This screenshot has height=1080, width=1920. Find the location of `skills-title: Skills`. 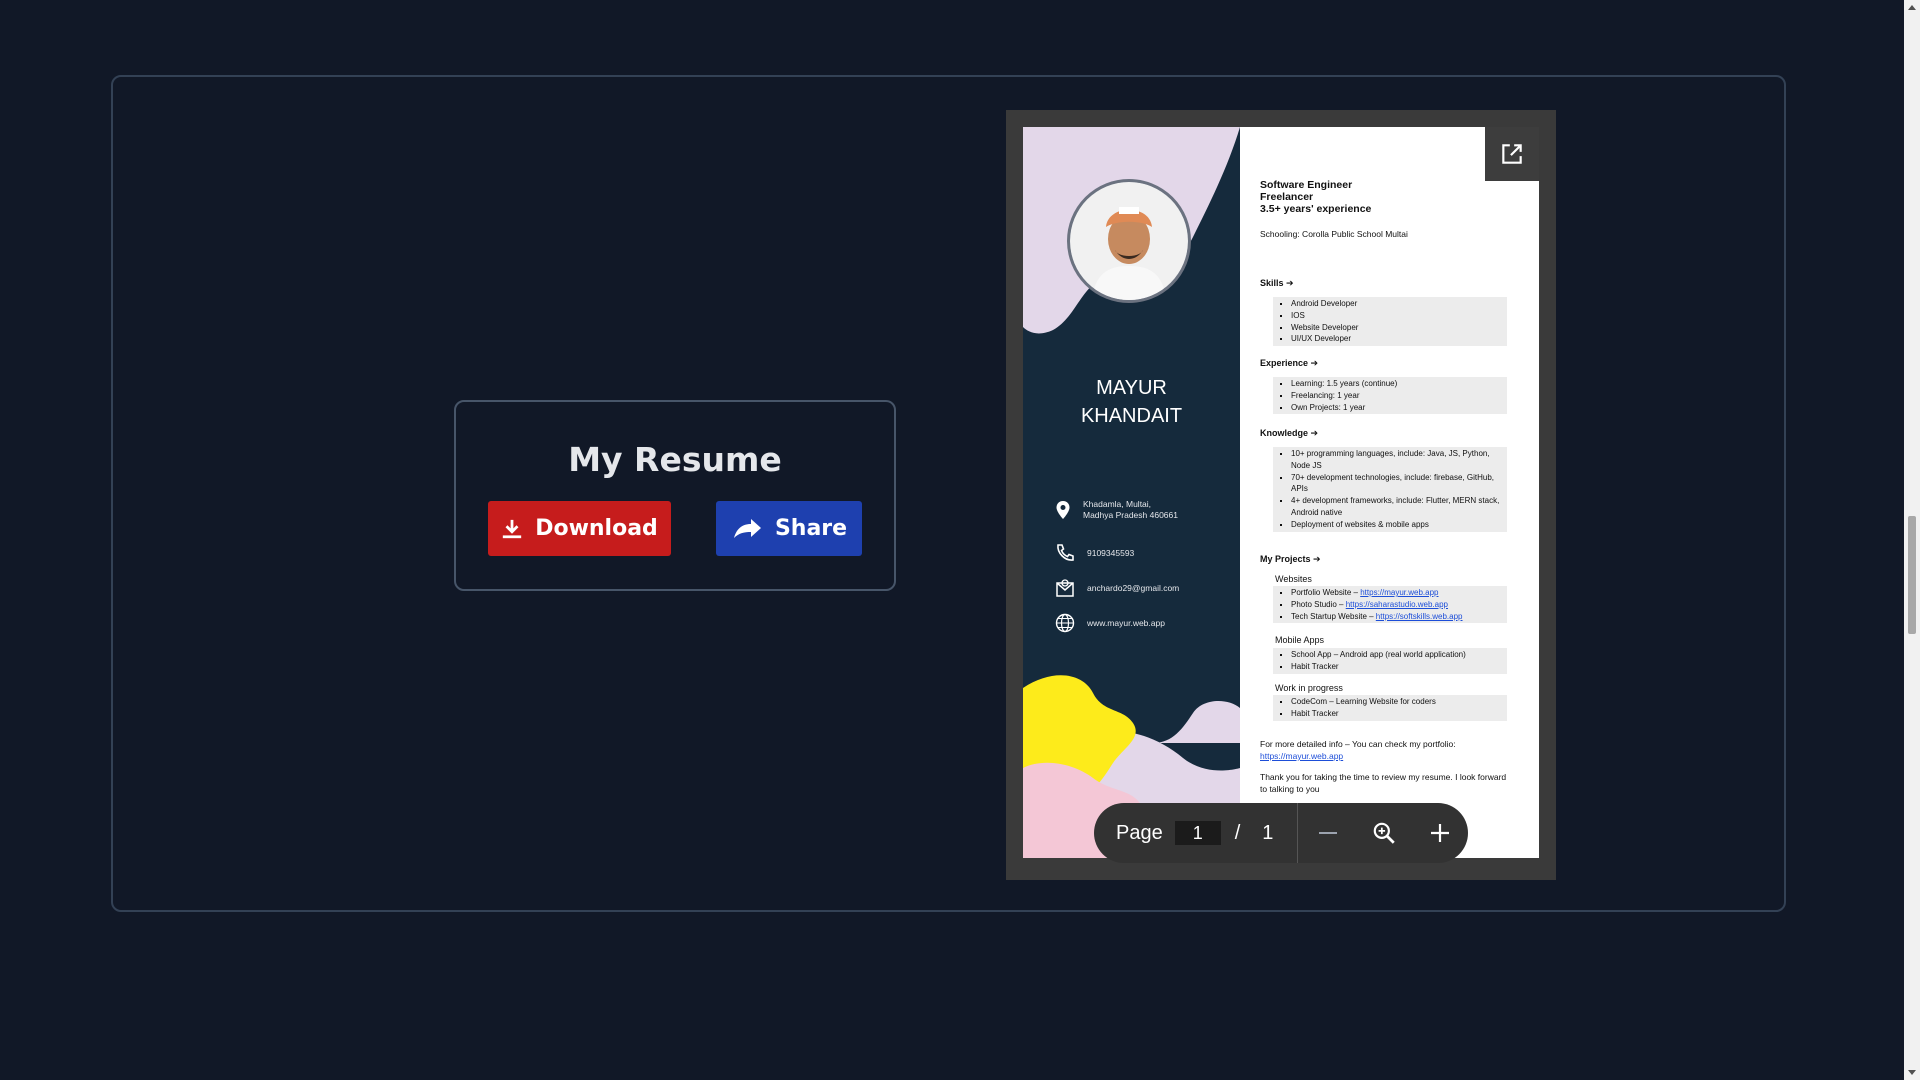

skills-title: Skills is located at coordinates (1272, 283).